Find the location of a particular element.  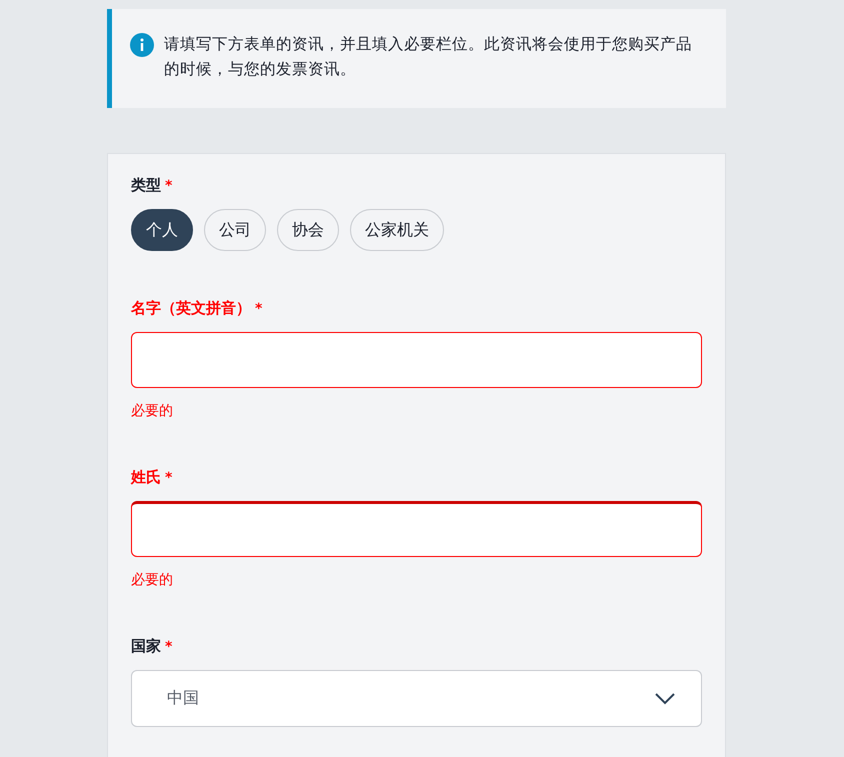

chevron-down-icon is located at coordinates (665, 699).